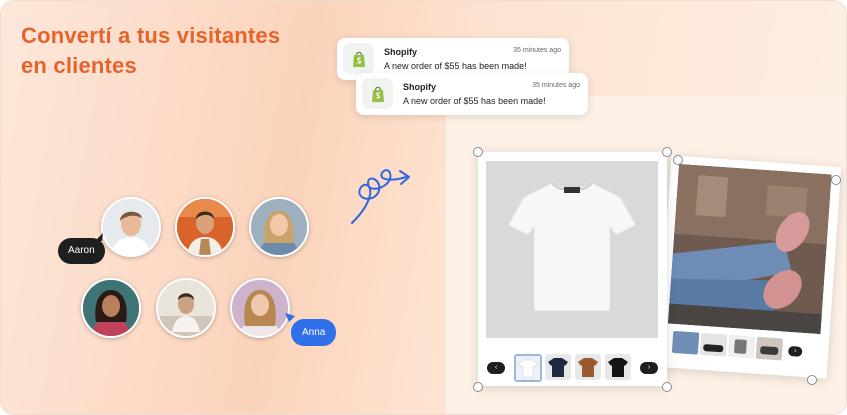  I want to click on visitor-avatar-aaron, so click(131, 227).